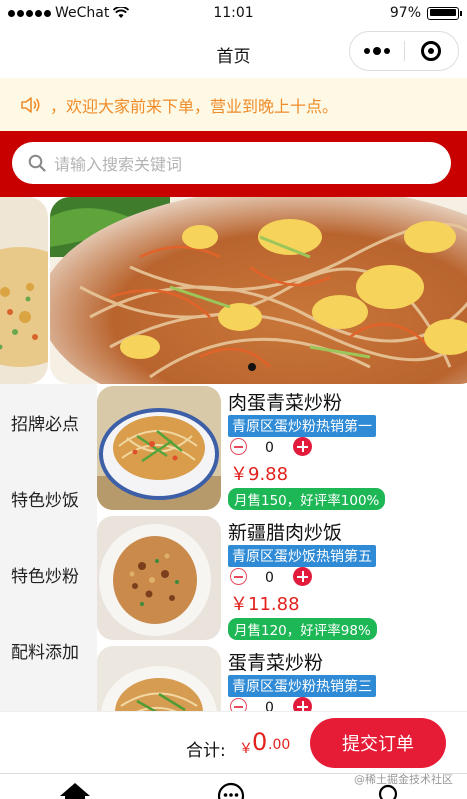  Describe the element at coordinates (302, 686) in the screenshot. I see `product-rank-badge: 青原区蛋炒粉热销第三` at that location.